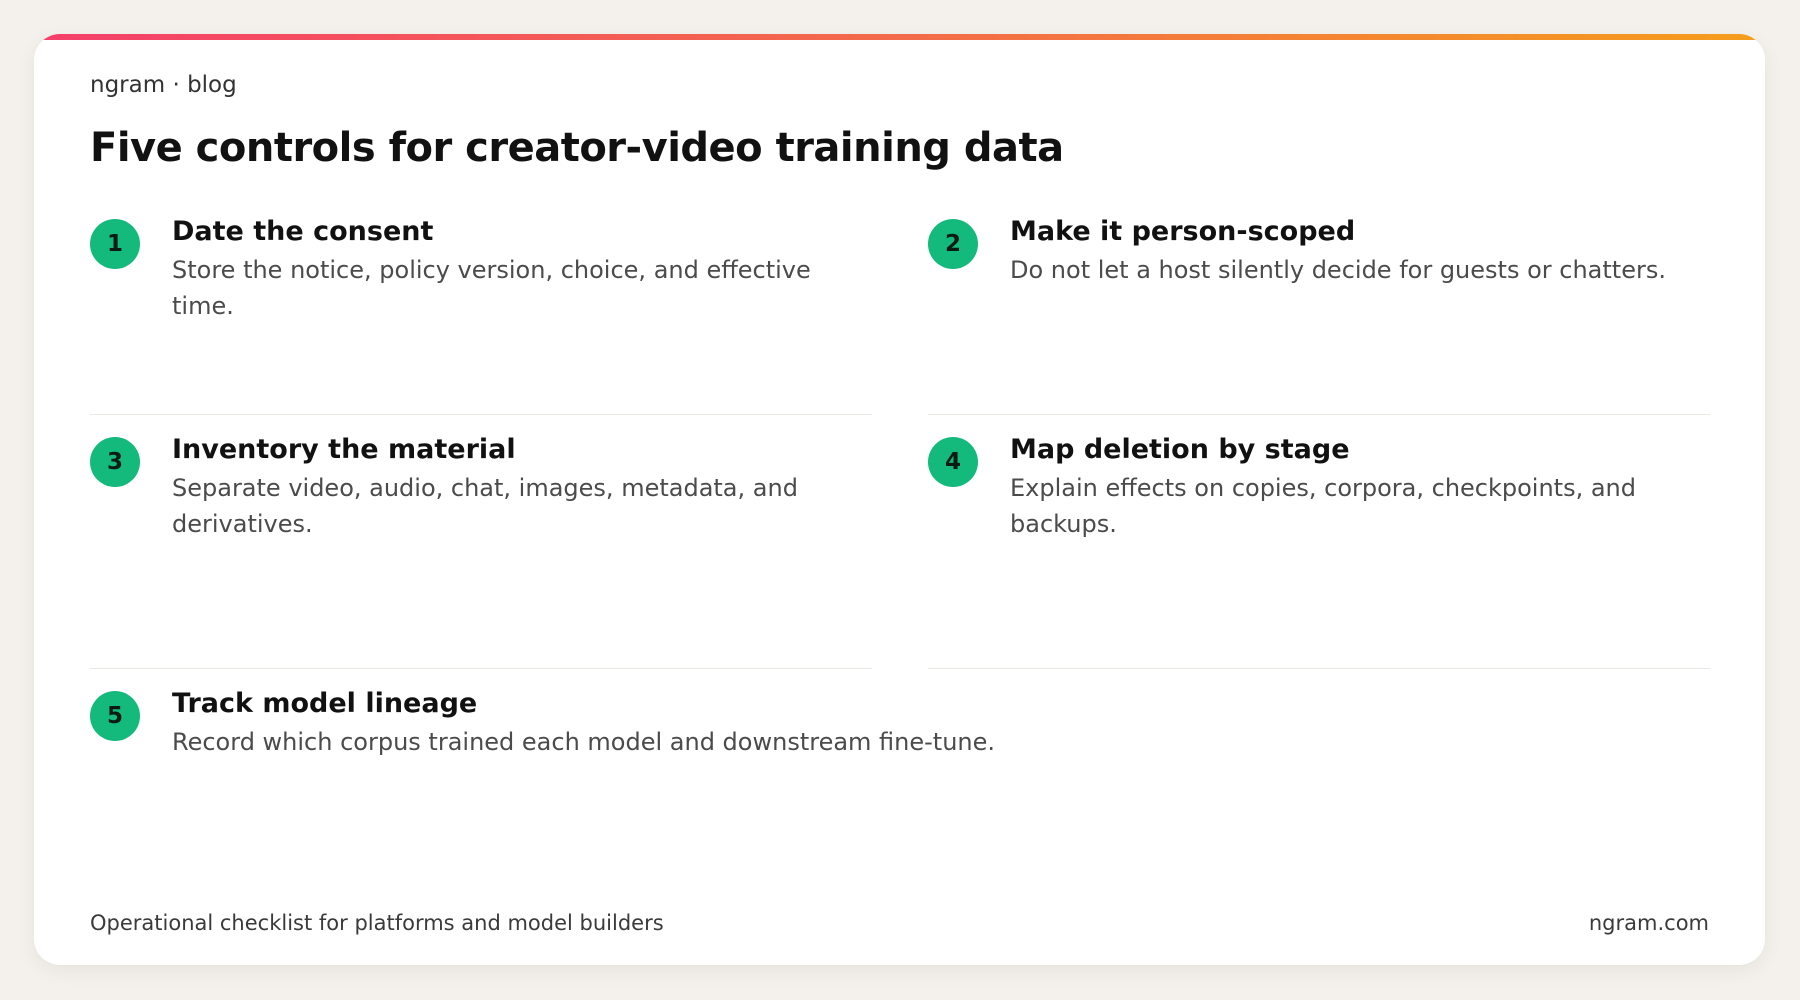 The image size is (1800, 1000). What do you see at coordinates (325, 703) in the screenshot?
I see `item-title: Track model lineage` at bounding box center [325, 703].